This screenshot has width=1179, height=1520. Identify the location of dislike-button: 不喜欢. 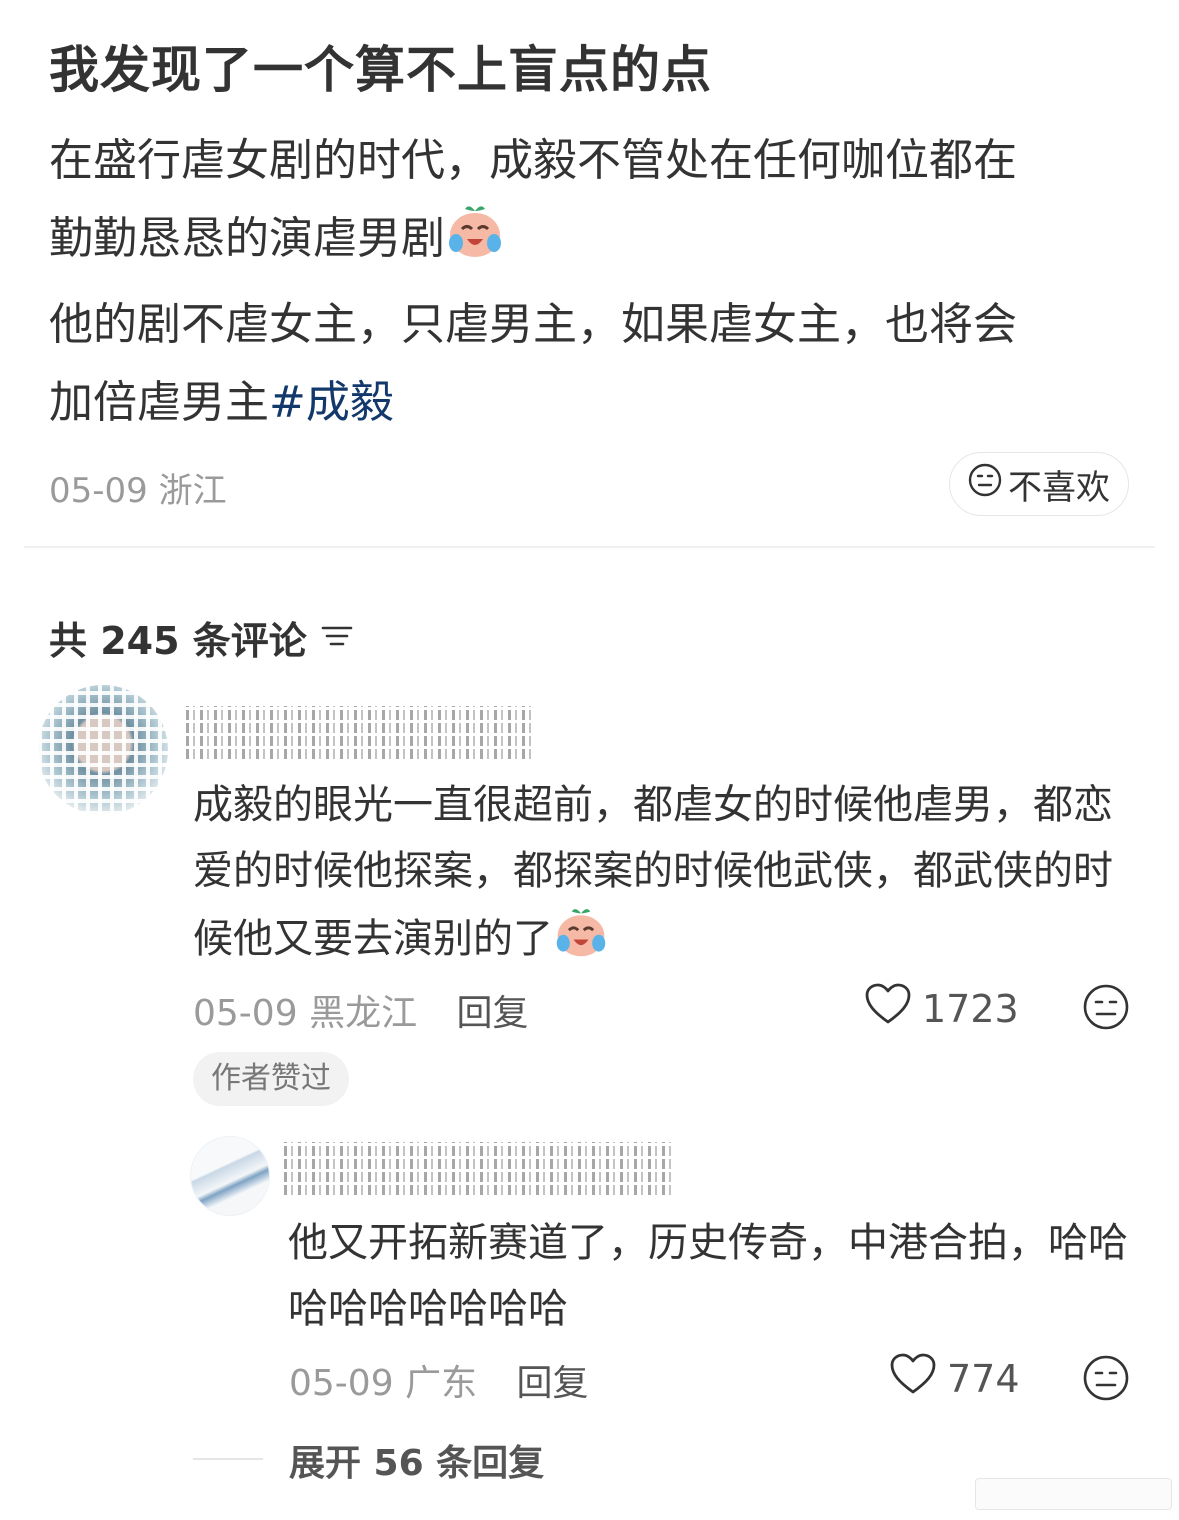
(1039, 484).